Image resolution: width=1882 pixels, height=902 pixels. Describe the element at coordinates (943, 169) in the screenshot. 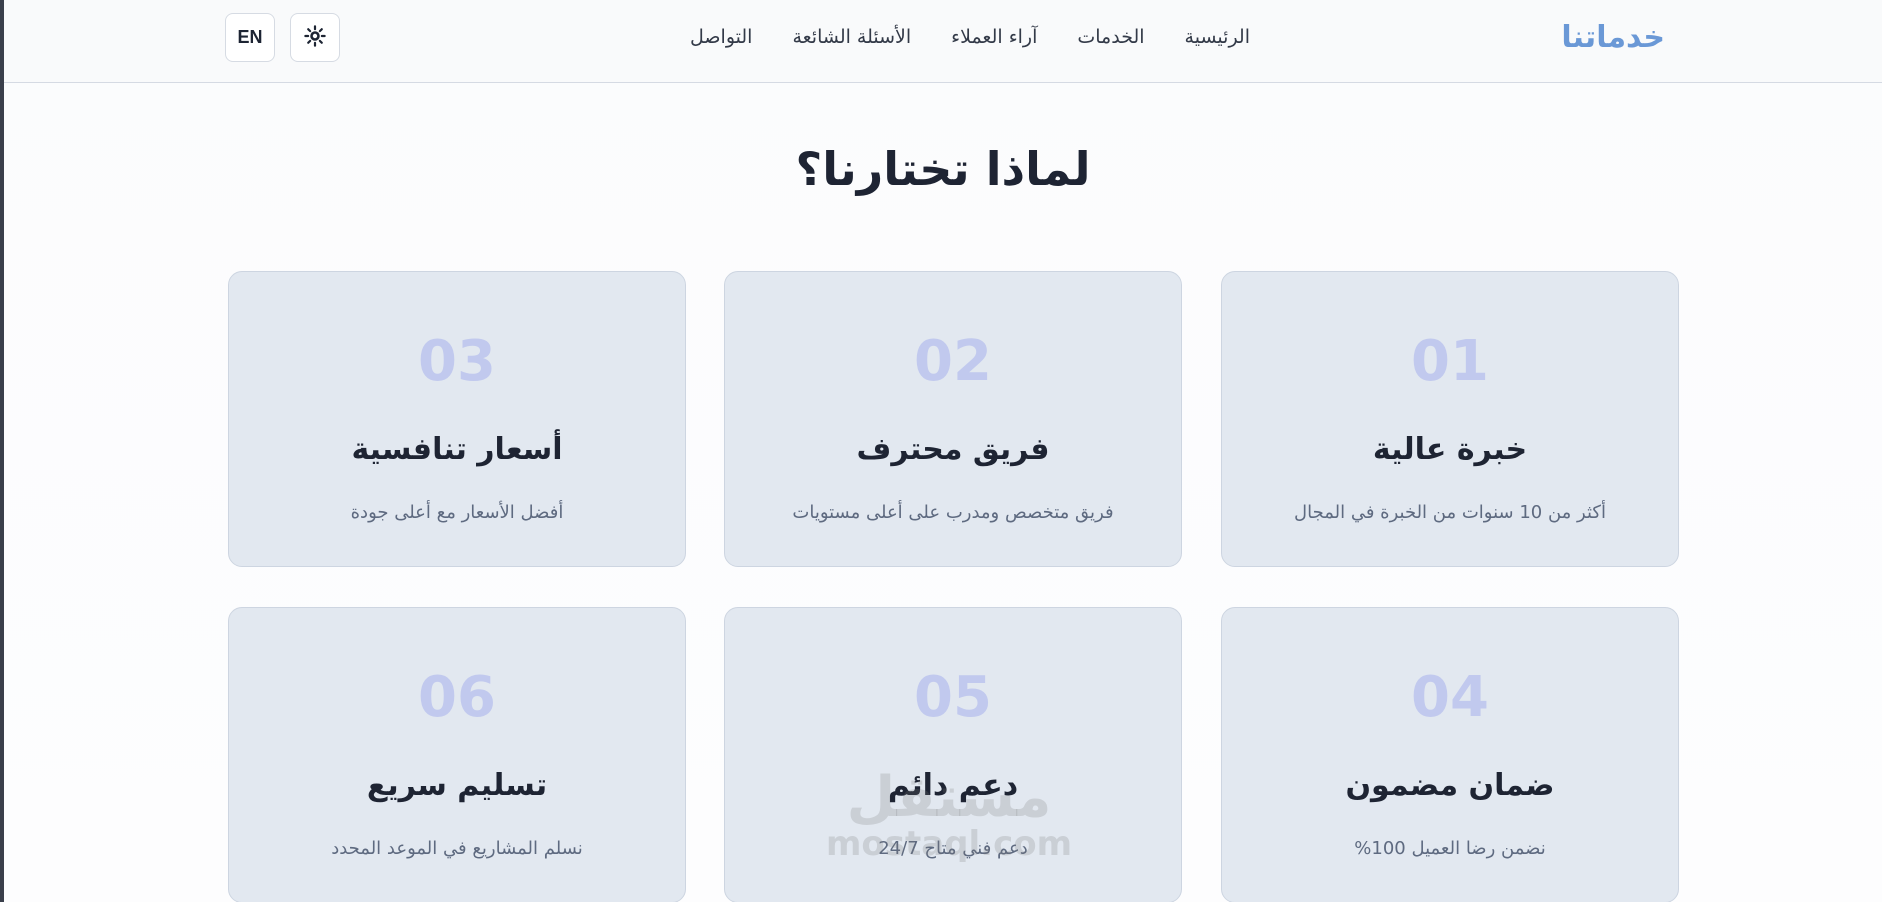

I see `section-title: لماذا تختارنا؟` at that location.